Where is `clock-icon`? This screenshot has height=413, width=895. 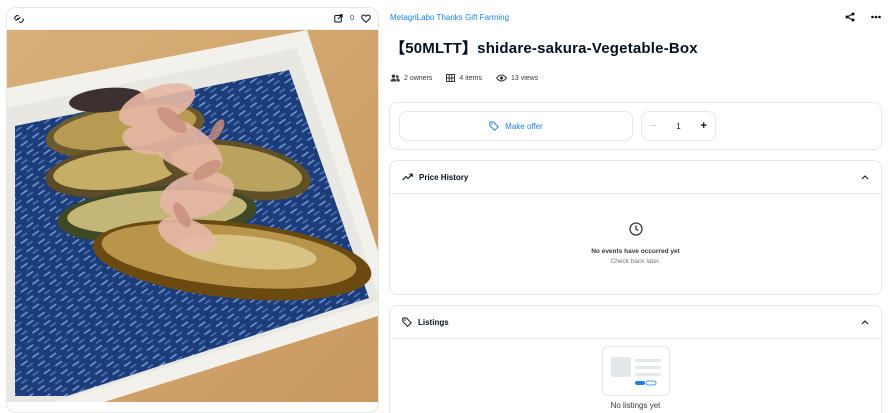 clock-icon is located at coordinates (635, 229).